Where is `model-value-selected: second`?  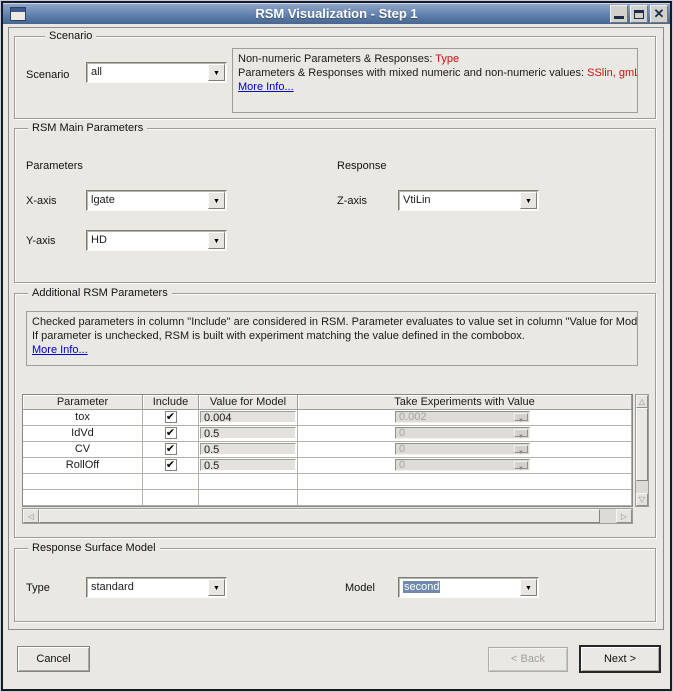
model-value-selected: second is located at coordinates (422, 587).